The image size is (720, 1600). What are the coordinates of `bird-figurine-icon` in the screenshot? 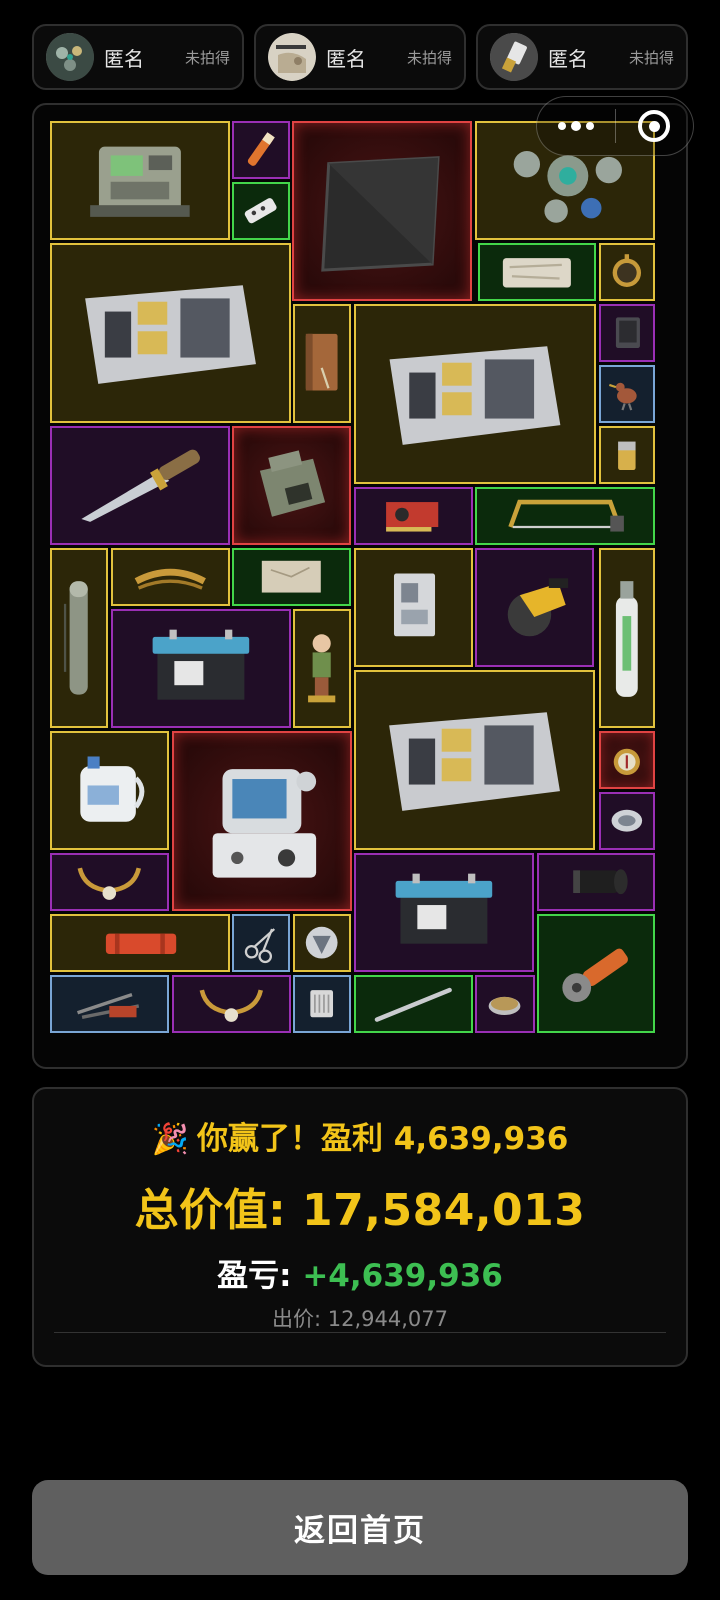 It's located at (627, 394).